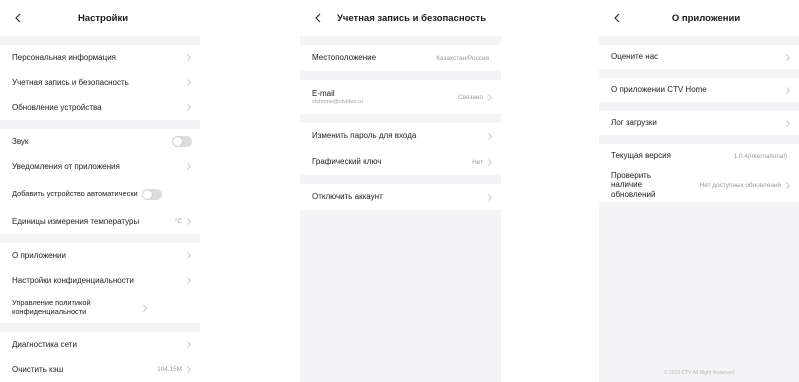  Describe the element at coordinates (633, 185) in the screenshot. I see `check-updates-label: Проверить наличие обновлений` at that location.